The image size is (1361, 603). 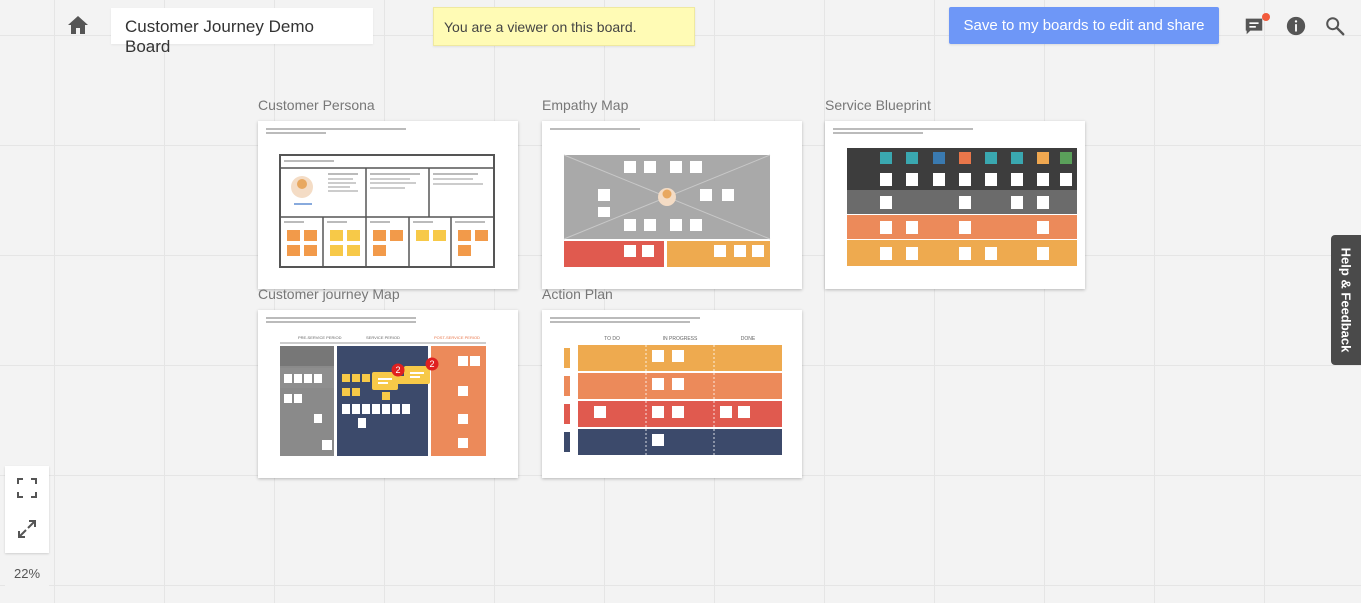 I want to click on frame-title-action-plan: Action Plan, so click(x=577, y=294).